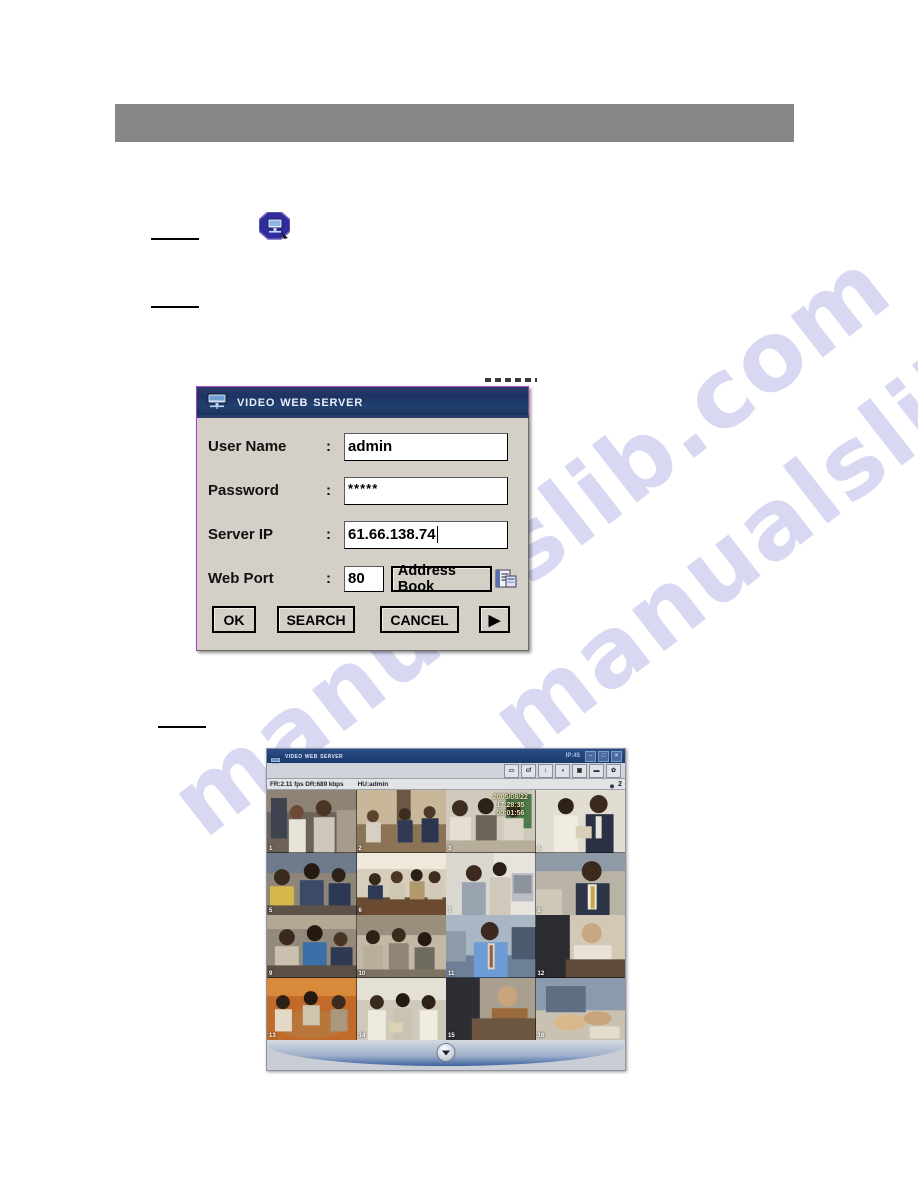 This screenshot has height=1188, width=918. What do you see at coordinates (360, 911) in the screenshot?
I see `channel-number: 6` at bounding box center [360, 911].